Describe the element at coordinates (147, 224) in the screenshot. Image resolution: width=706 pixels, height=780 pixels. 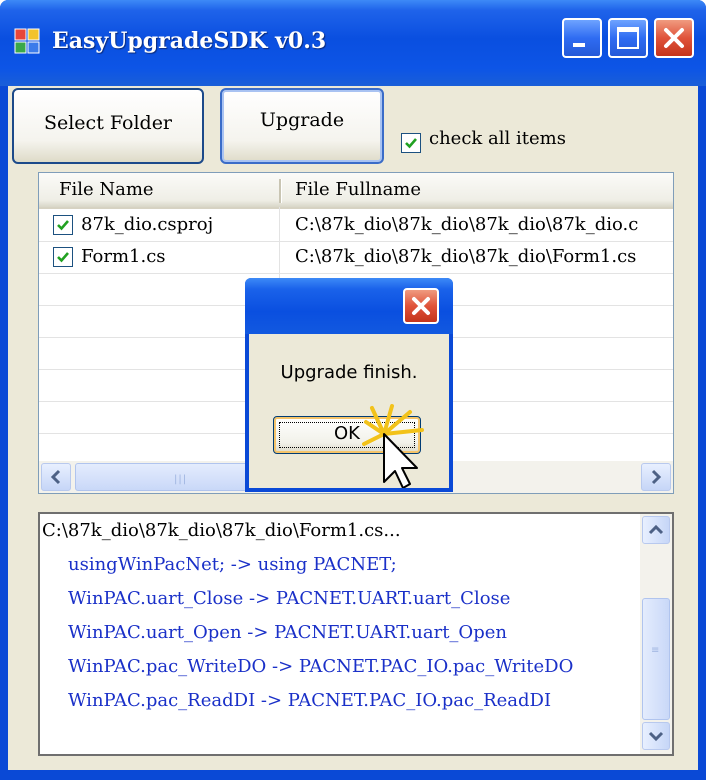
I see `file-name-cell: 87k_dio.csproj` at that location.